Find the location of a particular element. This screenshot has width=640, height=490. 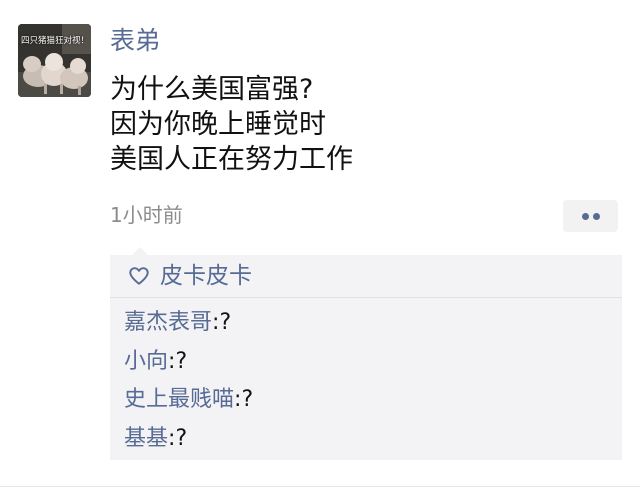

commenter-name: 嘉杰表哥 is located at coordinates (168, 322).